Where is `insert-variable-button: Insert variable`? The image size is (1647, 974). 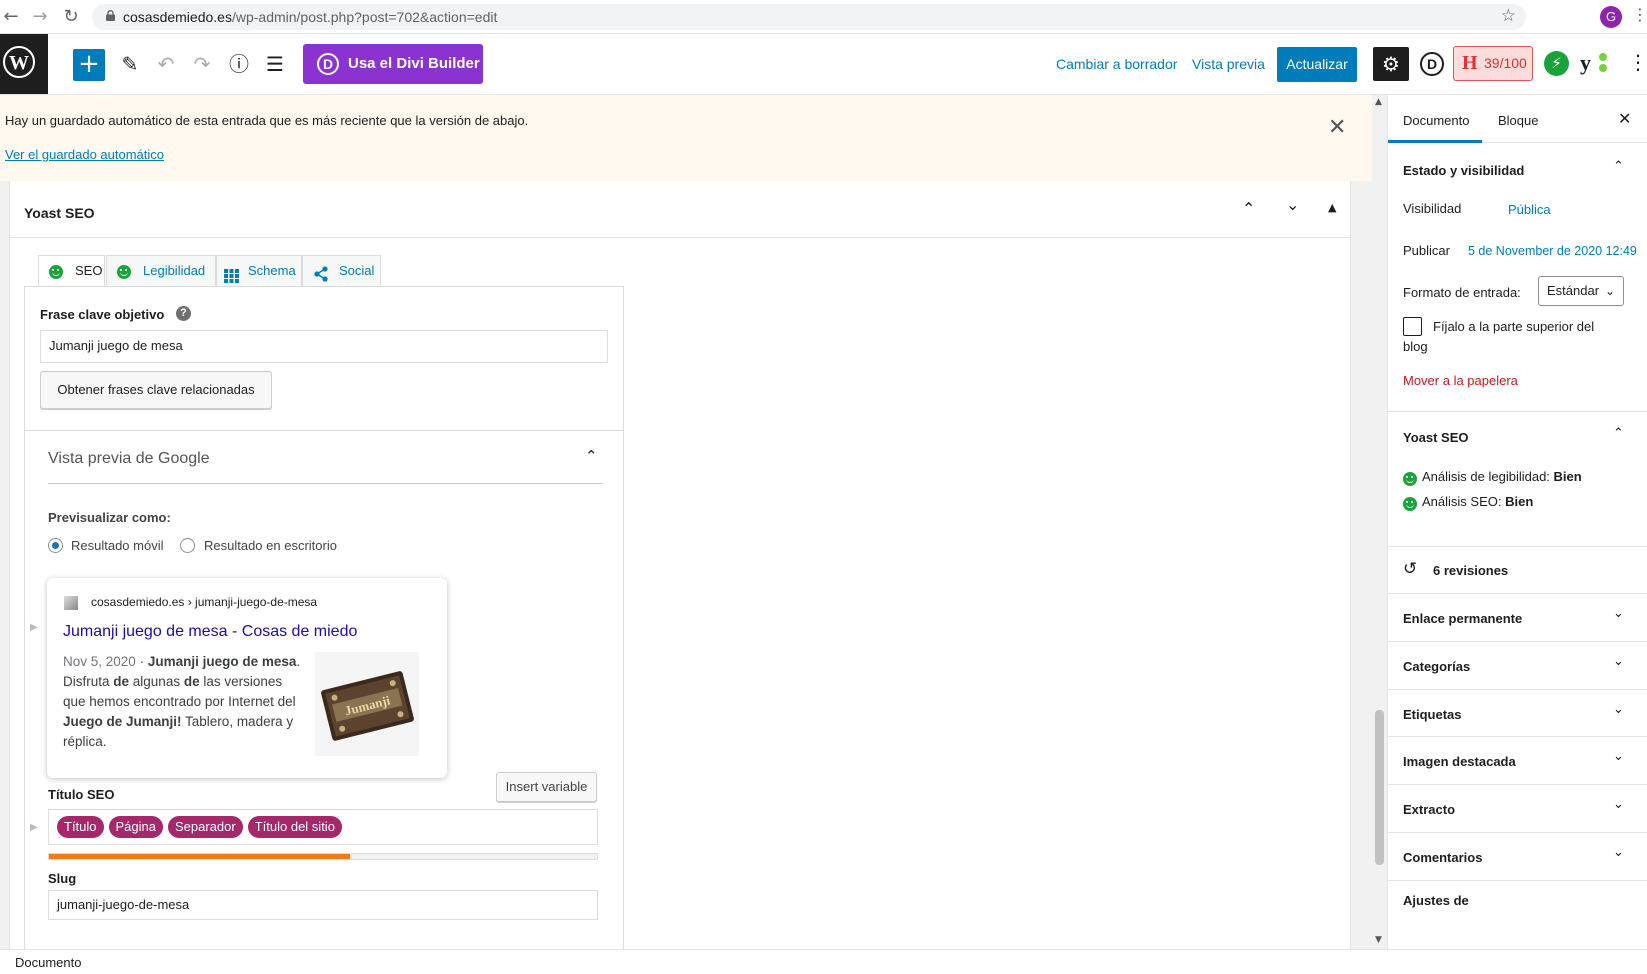
insert-variable-button: Insert variable is located at coordinates (546, 787).